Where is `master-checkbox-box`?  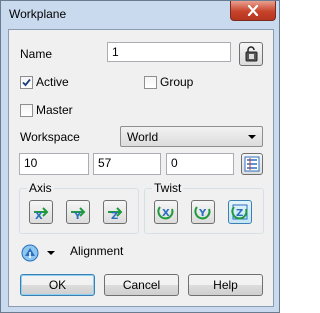 master-checkbox-box is located at coordinates (26, 110).